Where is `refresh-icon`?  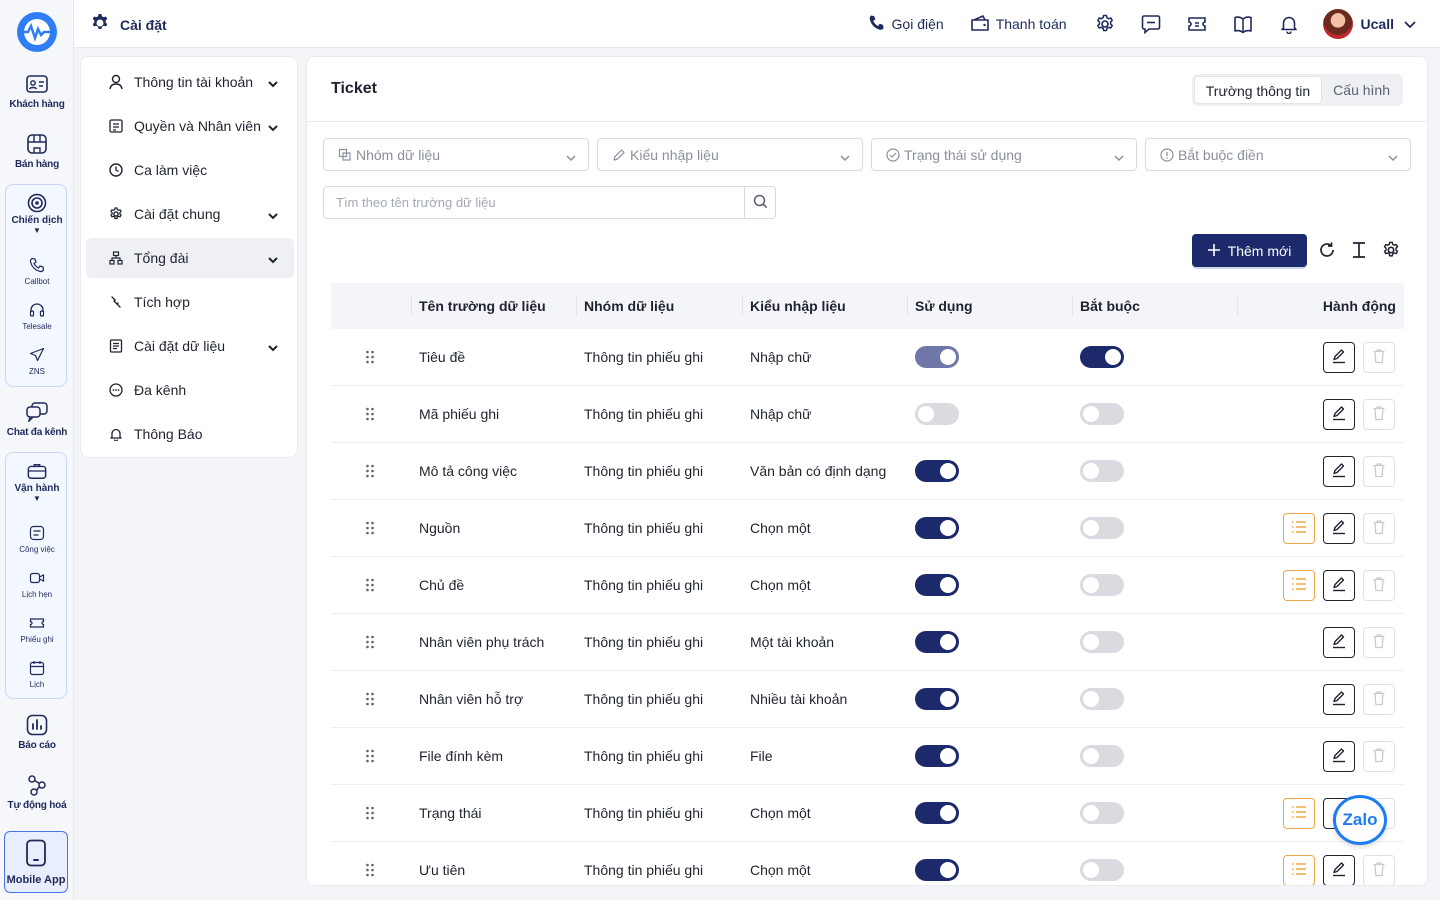
refresh-icon is located at coordinates (1327, 250).